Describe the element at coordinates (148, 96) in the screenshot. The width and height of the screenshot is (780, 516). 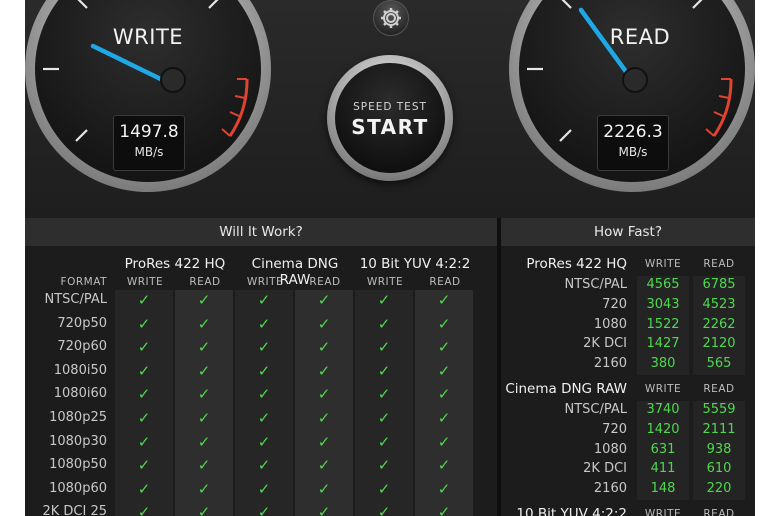
I see `write-gauge: WRITE 1497.8 MB/s` at that location.